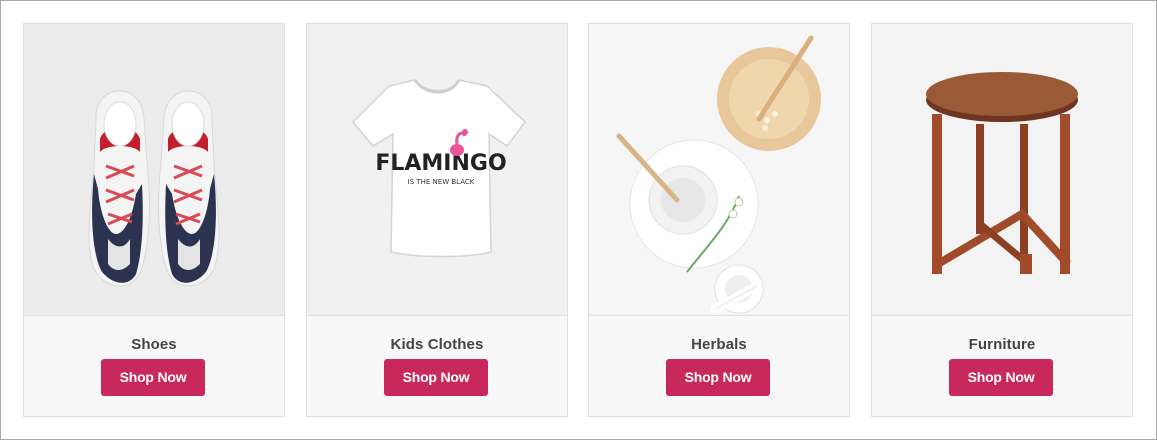 This screenshot has height=440, width=1157. I want to click on product-card-footer: Herbals Shop Now, so click(719, 365).